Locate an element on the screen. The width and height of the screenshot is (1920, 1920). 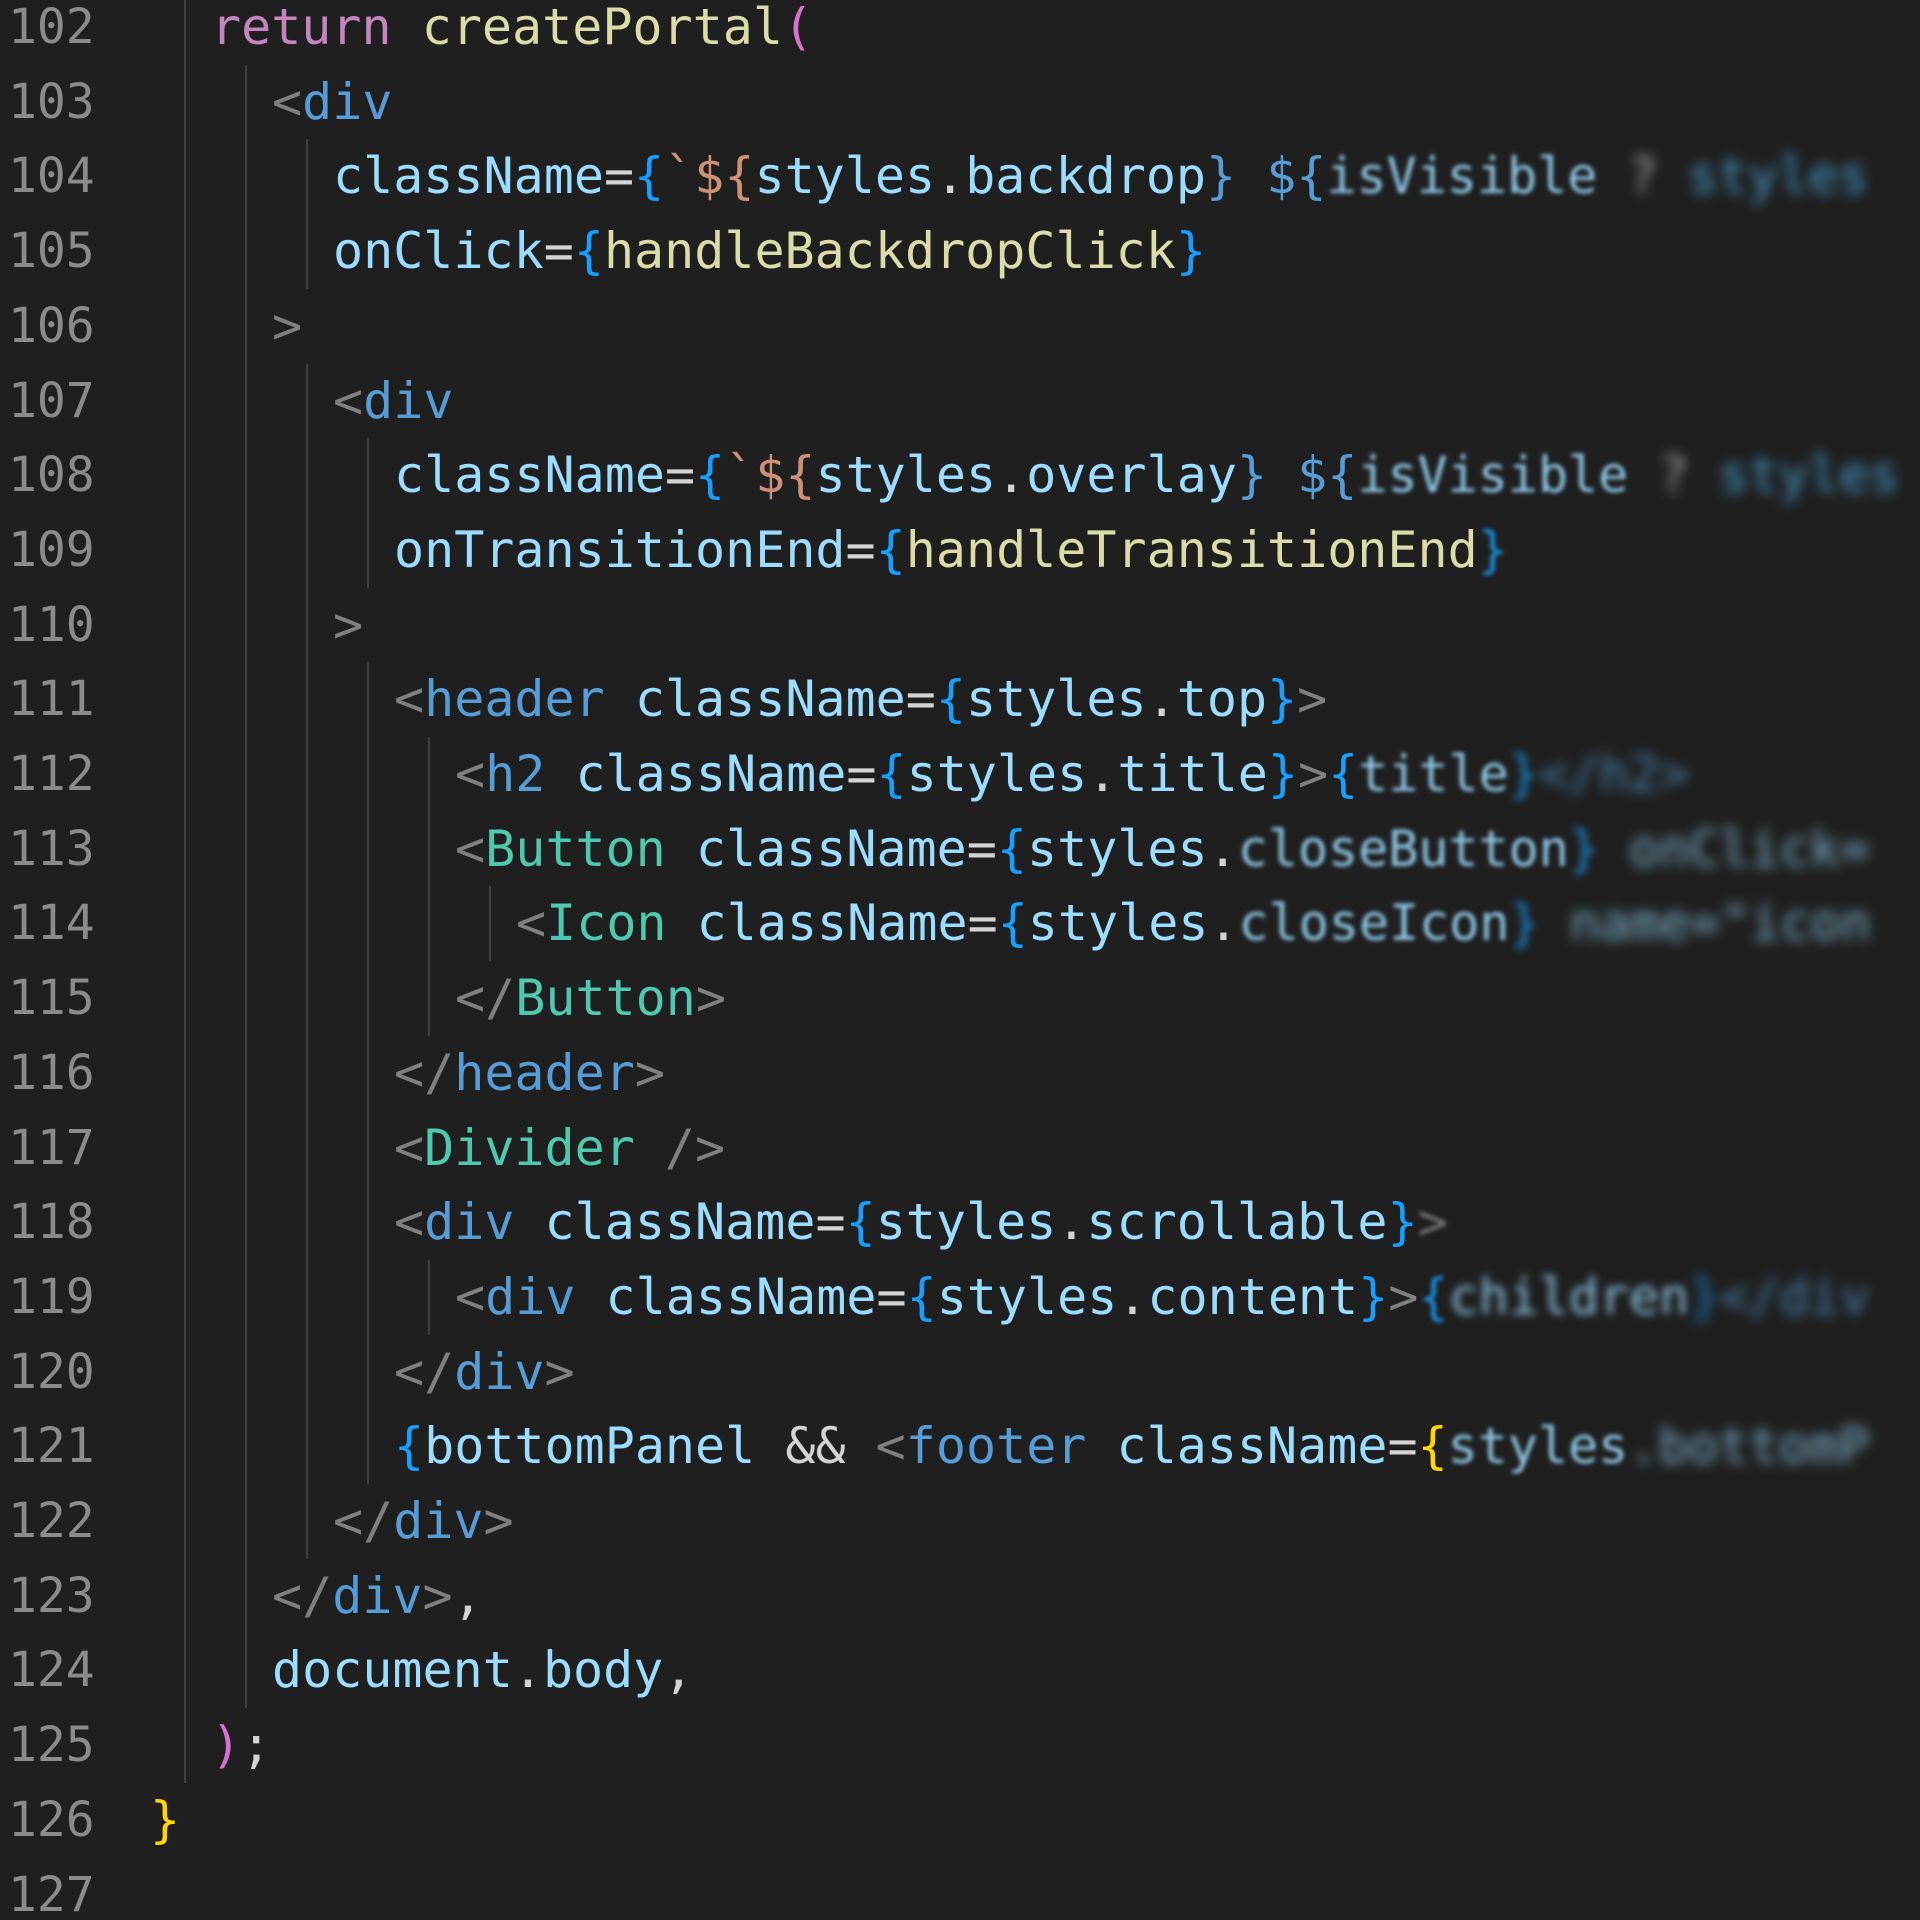
code-line: 106 > is located at coordinates (960, 326).